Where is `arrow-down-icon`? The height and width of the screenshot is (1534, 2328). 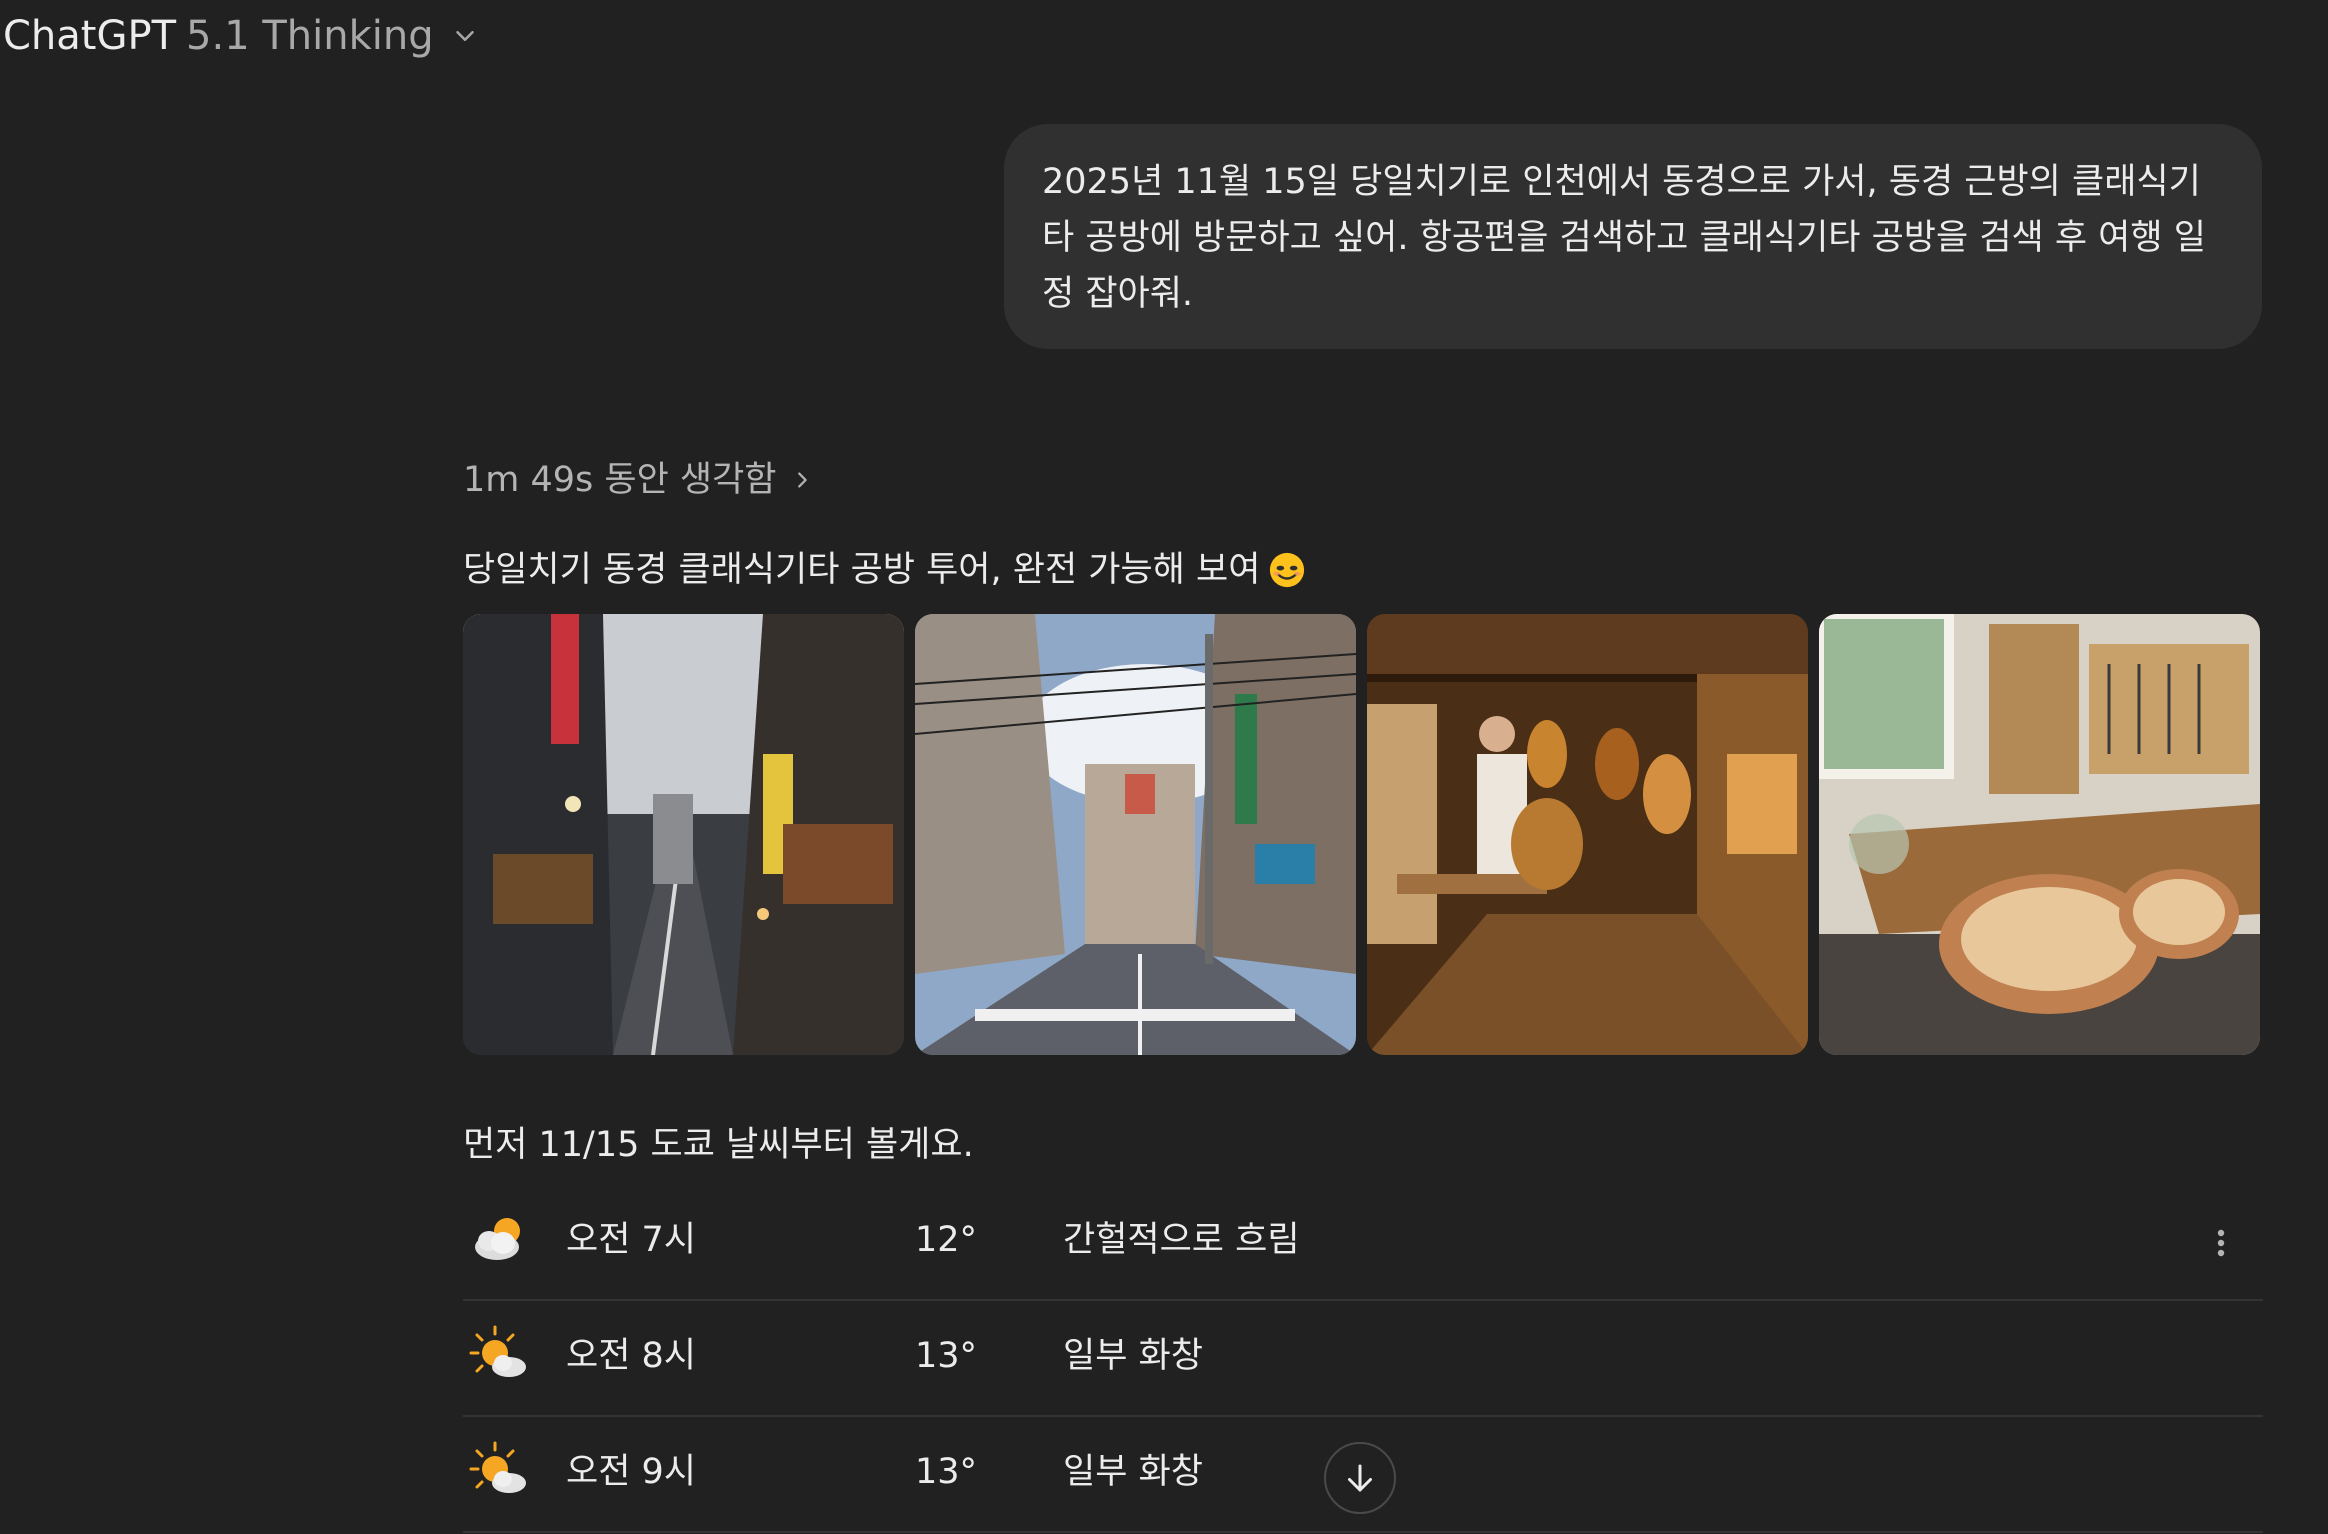 arrow-down-icon is located at coordinates (1360, 1478).